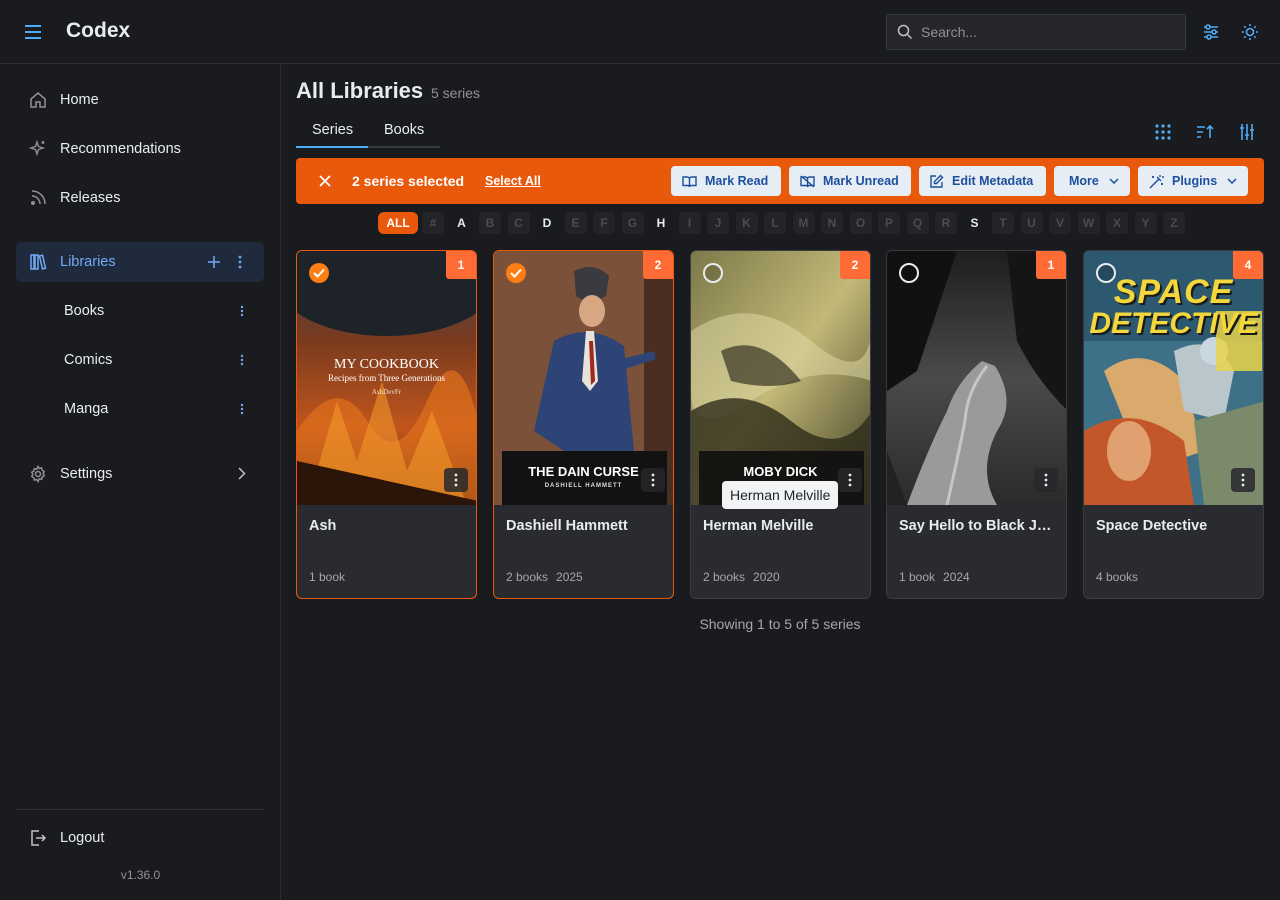  I want to click on filter-adjust-icon, so click(1247, 132).